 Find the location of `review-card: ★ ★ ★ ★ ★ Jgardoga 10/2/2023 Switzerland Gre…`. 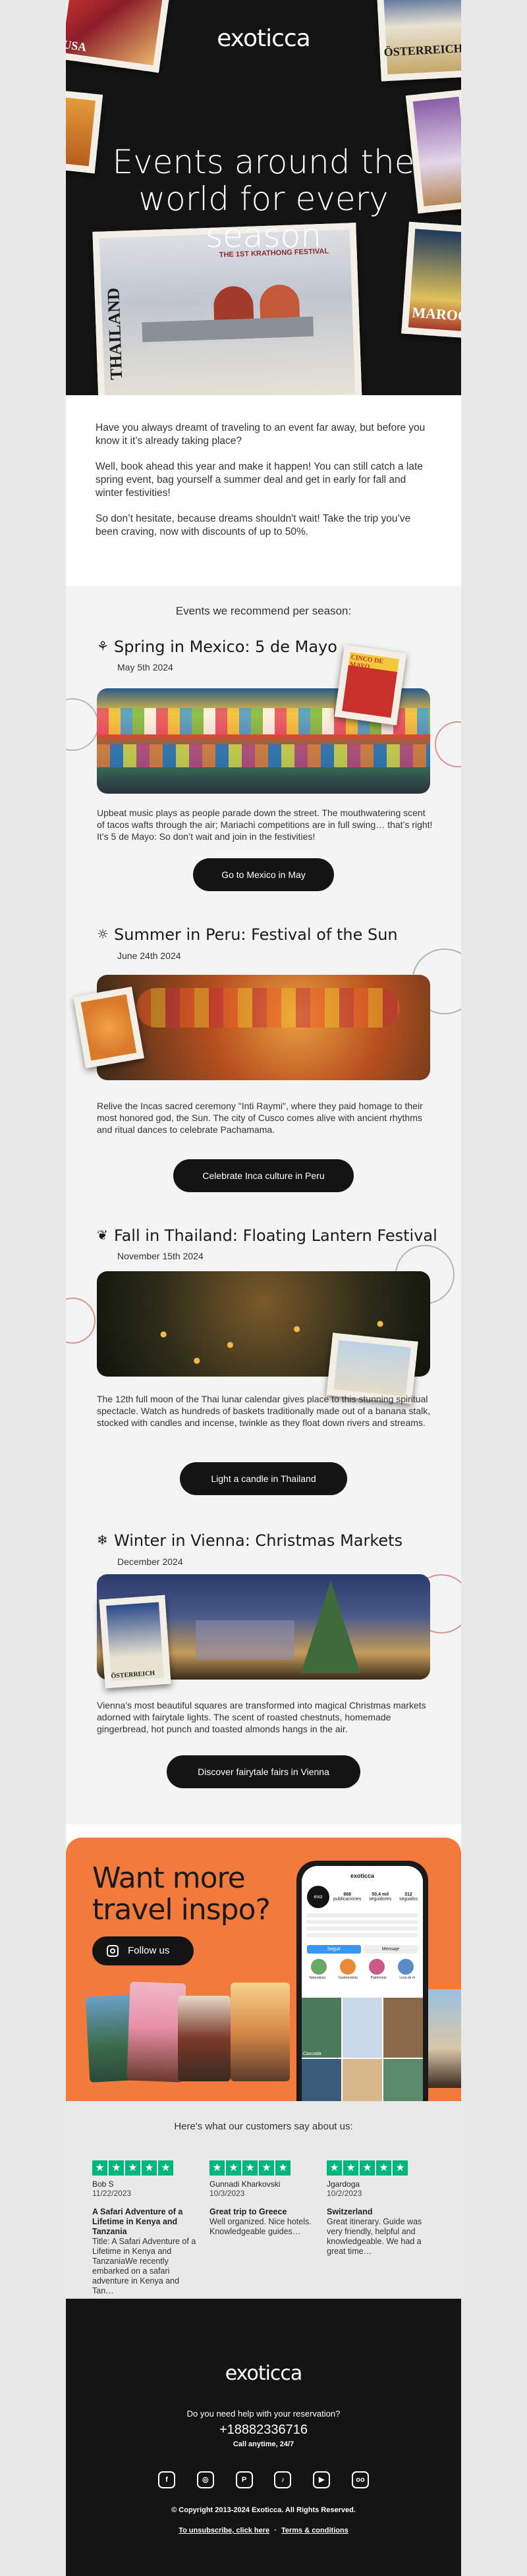

review-card: ★ ★ ★ ★ ★ Jgardoga 10/2/2023 Switzerland Gre… is located at coordinates (379, 2208).